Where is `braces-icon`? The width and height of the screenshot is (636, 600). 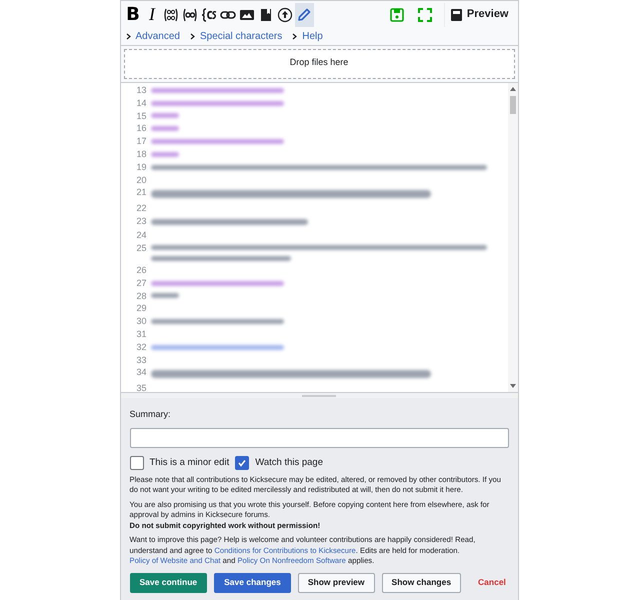
braces-icon is located at coordinates (209, 14).